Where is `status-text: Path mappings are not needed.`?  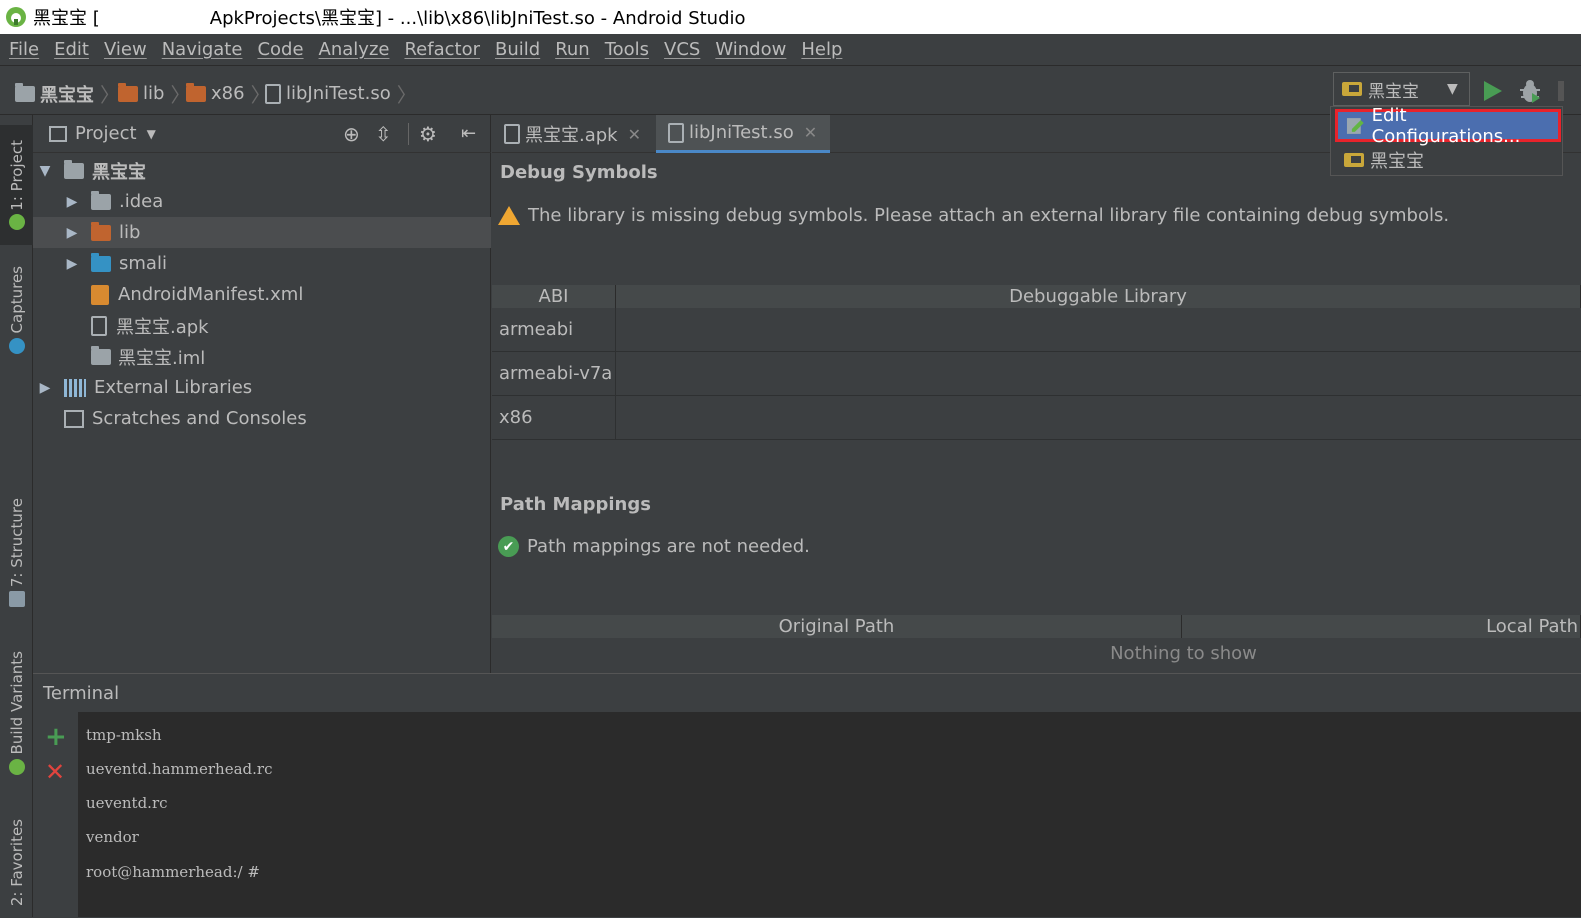
status-text: Path mappings are not needed. is located at coordinates (668, 546).